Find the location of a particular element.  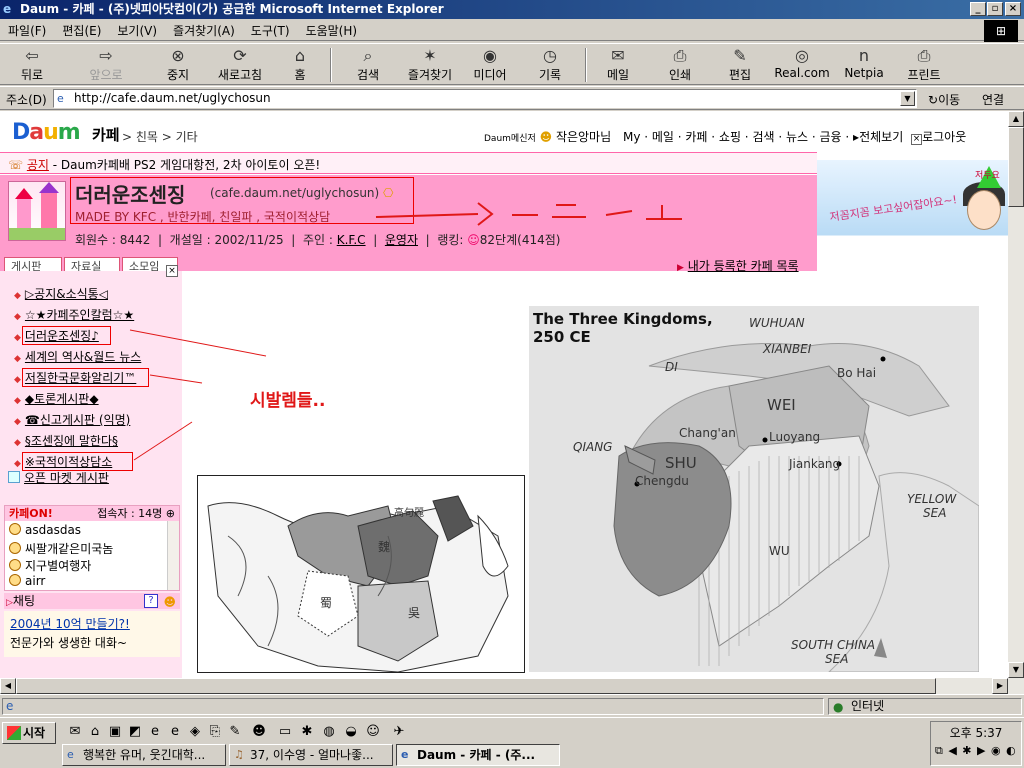

map-label: WEI is located at coordinates (781, 405).